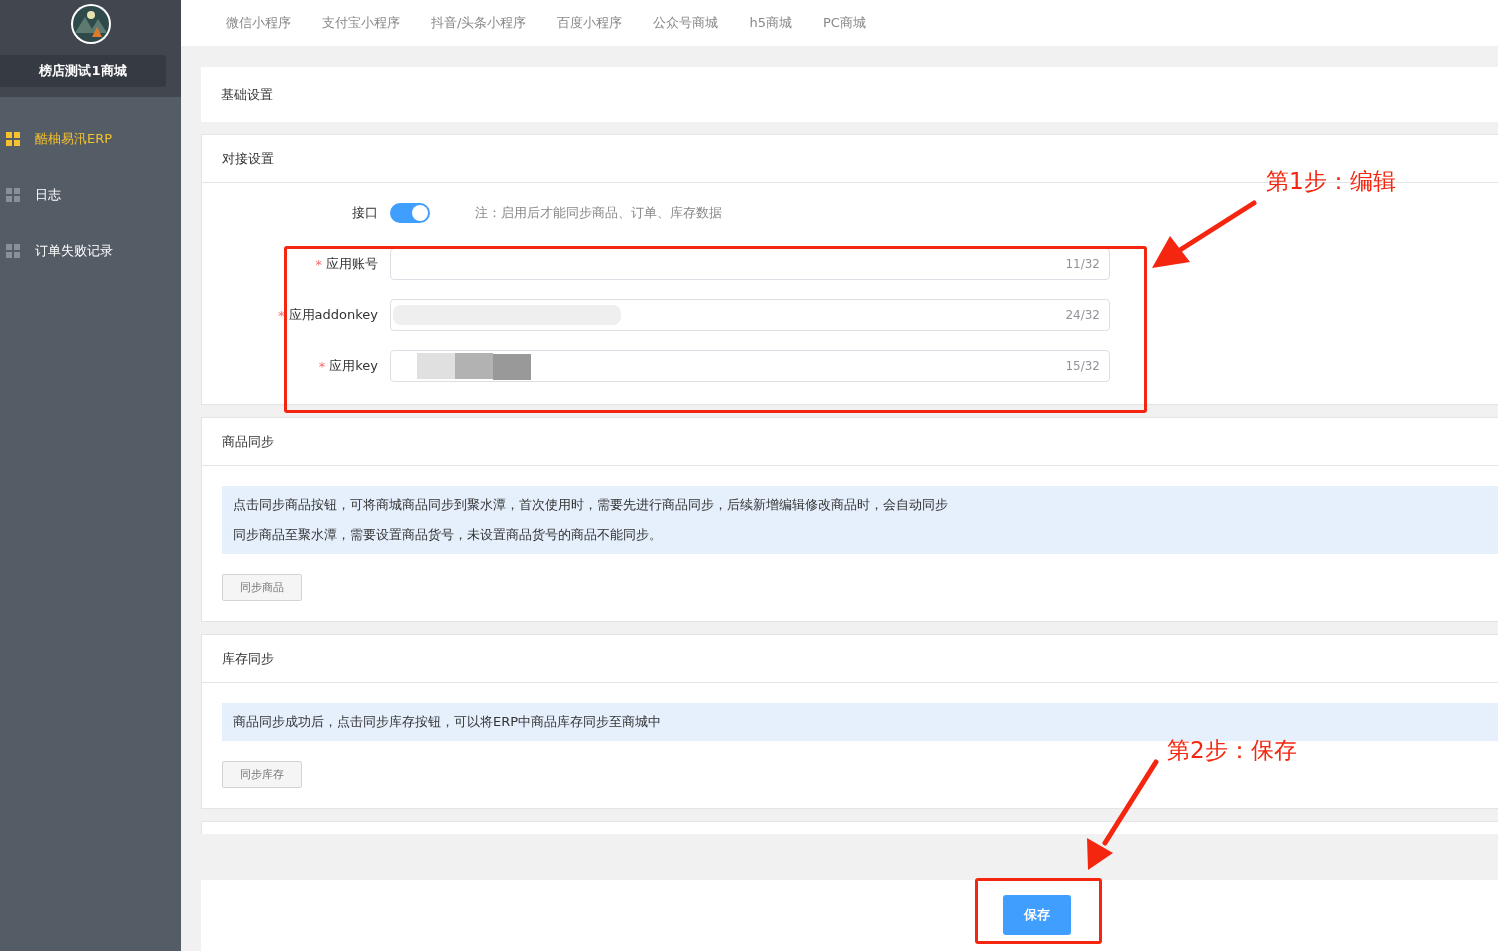 This screenshot has width=1498, height=951. What do you see at coordinates (770, 23) in the screenshot?
I see `tab: h5商城` at bounding box center [770, 23].